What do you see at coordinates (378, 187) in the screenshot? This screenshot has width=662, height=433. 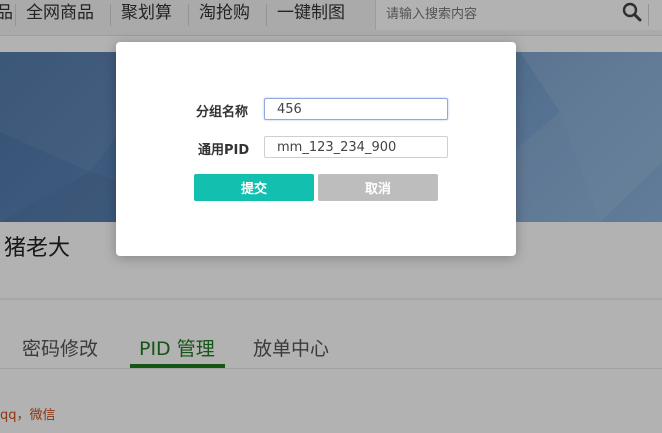 I see `cancel-button: 取消` at bounding box center [378, 187].